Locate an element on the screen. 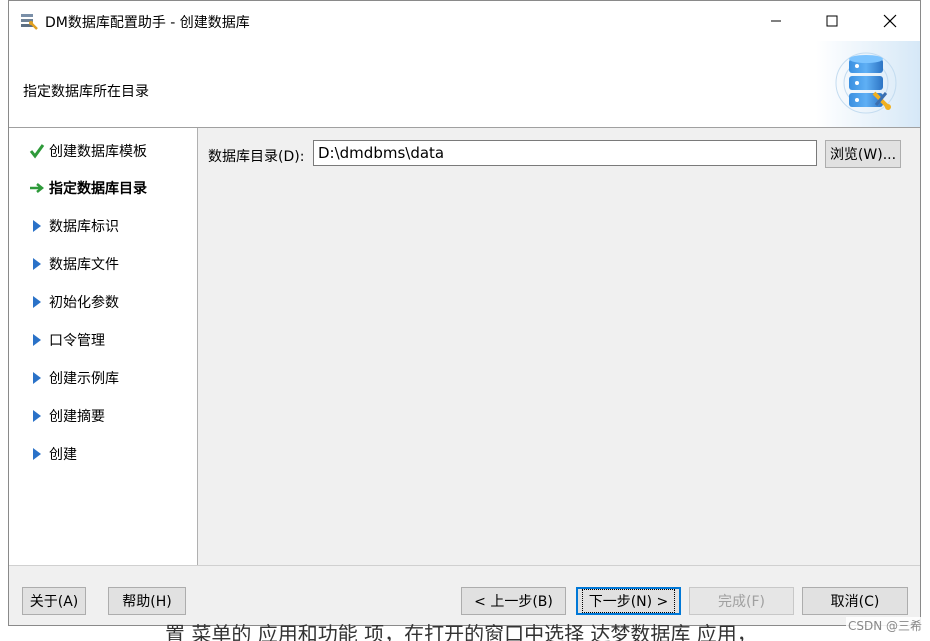 The height and width of the screenshot is (641, 930). check-icon is located at coordinates (37, 151).